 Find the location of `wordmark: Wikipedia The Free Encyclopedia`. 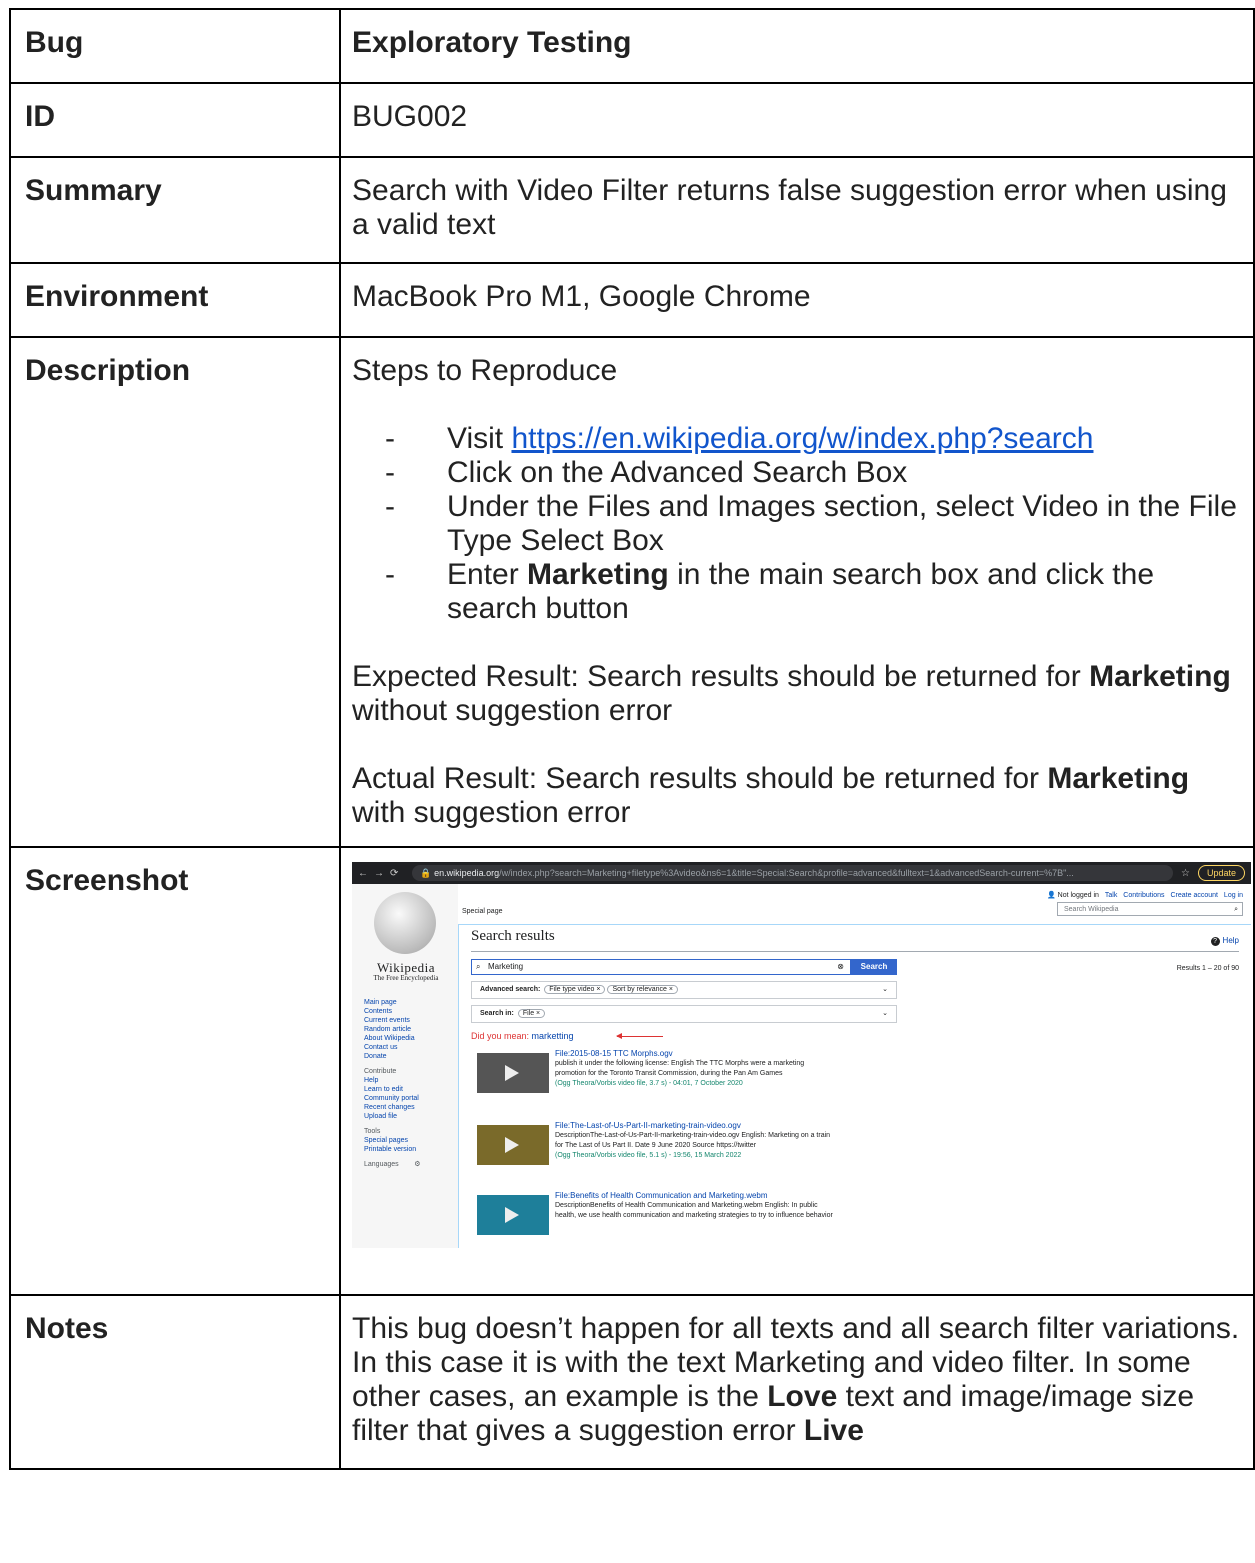

wordmark: Wikipedia The Free Encyclopedia is located at coordinates (406, 972).